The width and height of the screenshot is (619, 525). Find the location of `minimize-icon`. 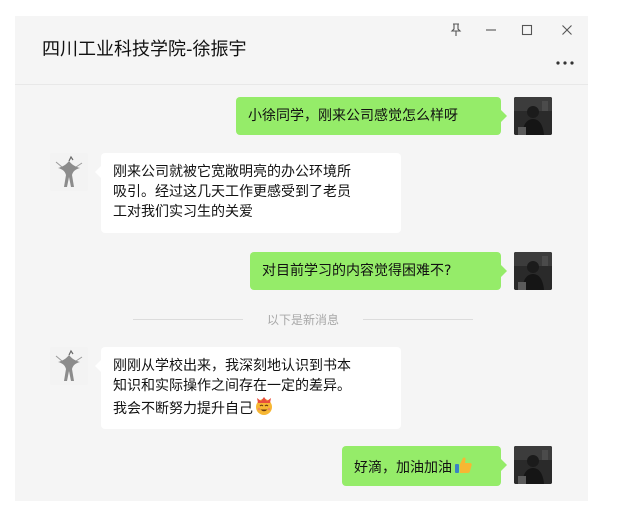

minimize-icon is located at coordinates (491, 30).